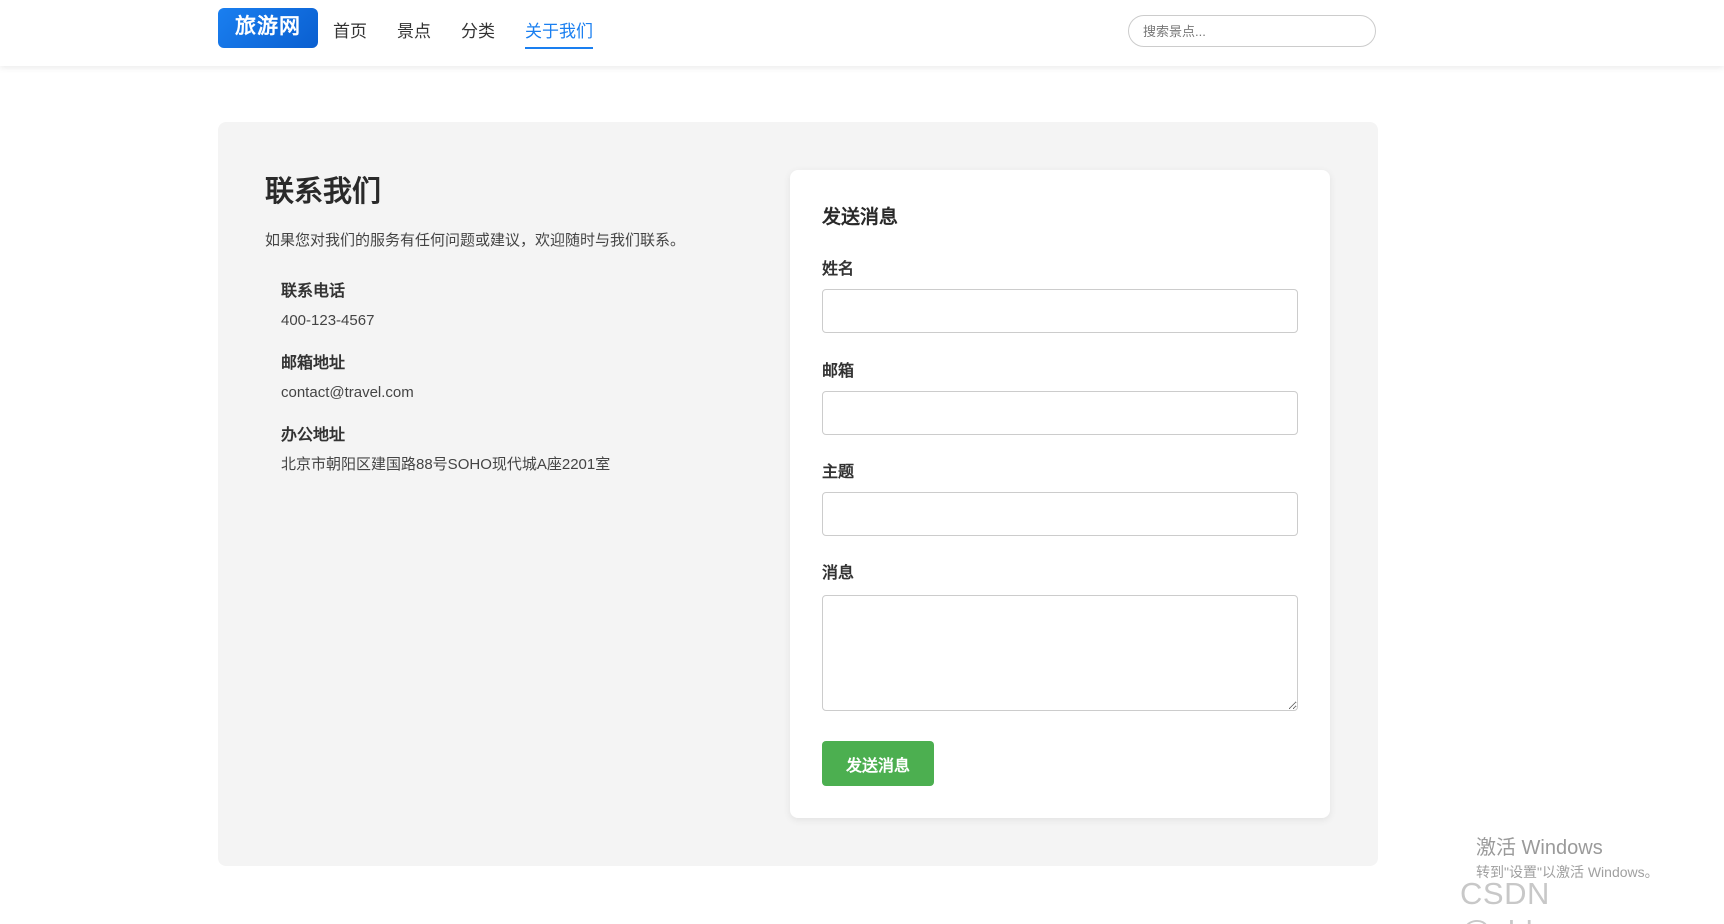  Describe the element at coordinates (1544, 900) in the screenshot. I see `csdn-watermark: CSDN @ybb_ymm` at that location.